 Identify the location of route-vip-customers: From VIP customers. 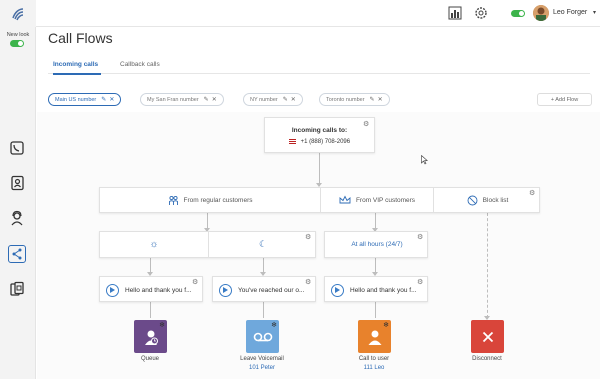
(377, 200).